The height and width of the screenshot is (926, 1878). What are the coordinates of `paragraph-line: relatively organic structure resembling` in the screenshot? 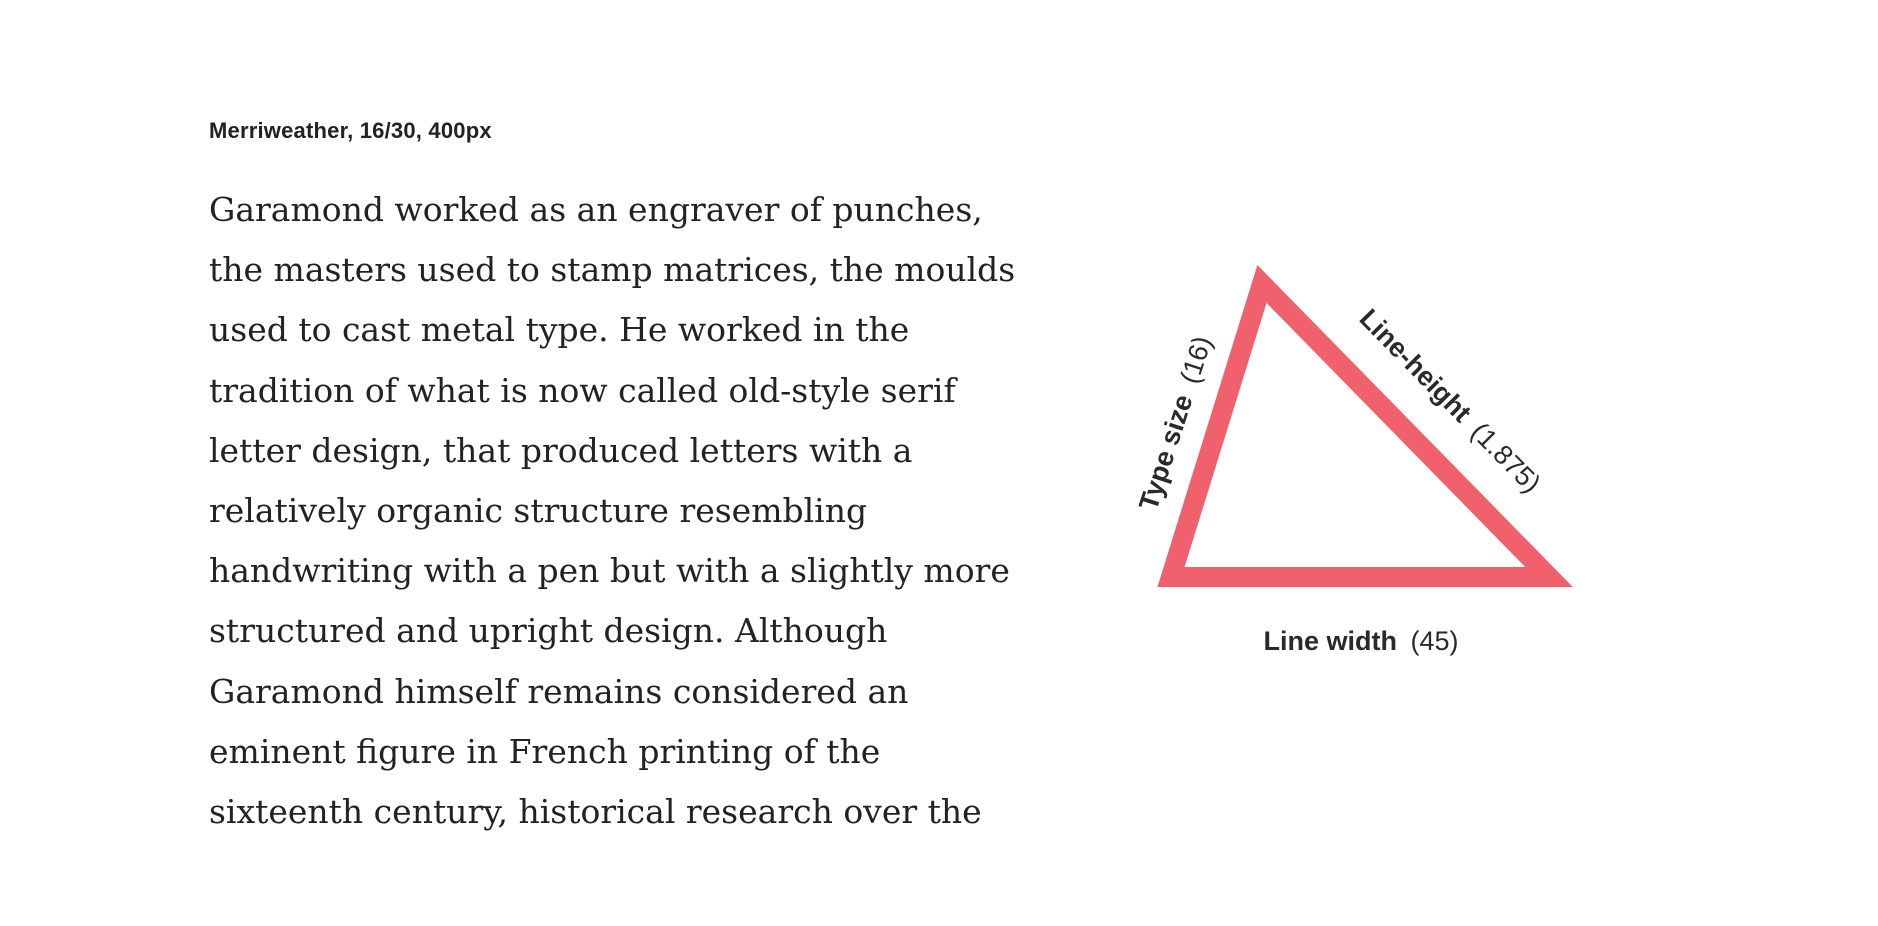 It's located at (538, 511).